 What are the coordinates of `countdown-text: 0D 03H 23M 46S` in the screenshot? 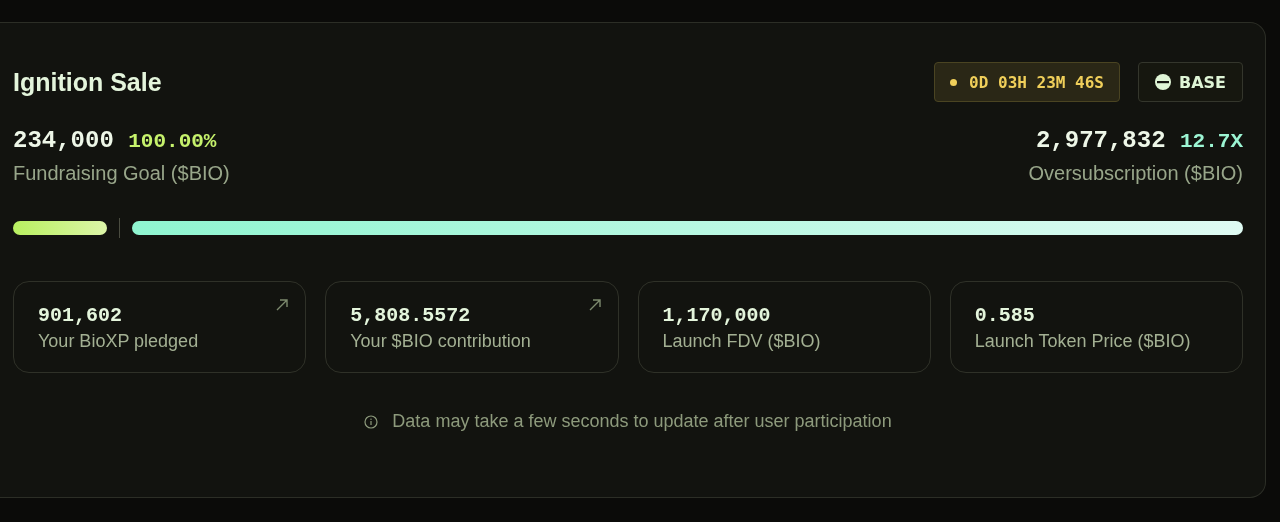 It's located at (1036, 82).